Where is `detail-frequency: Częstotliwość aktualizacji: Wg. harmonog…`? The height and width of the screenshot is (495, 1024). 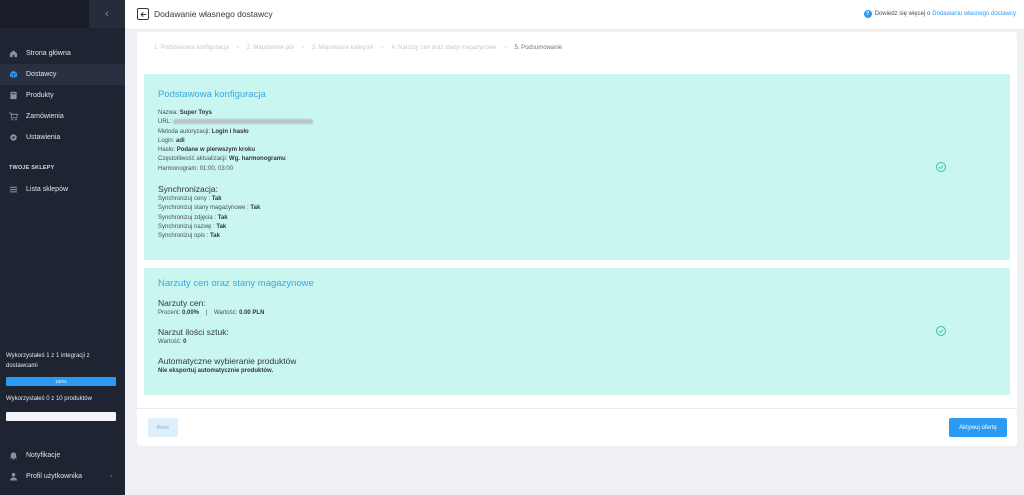
detail-frequency: Częstotliwość aktualizacji: Wg. harmonog… is located at coordinates (222, 159).